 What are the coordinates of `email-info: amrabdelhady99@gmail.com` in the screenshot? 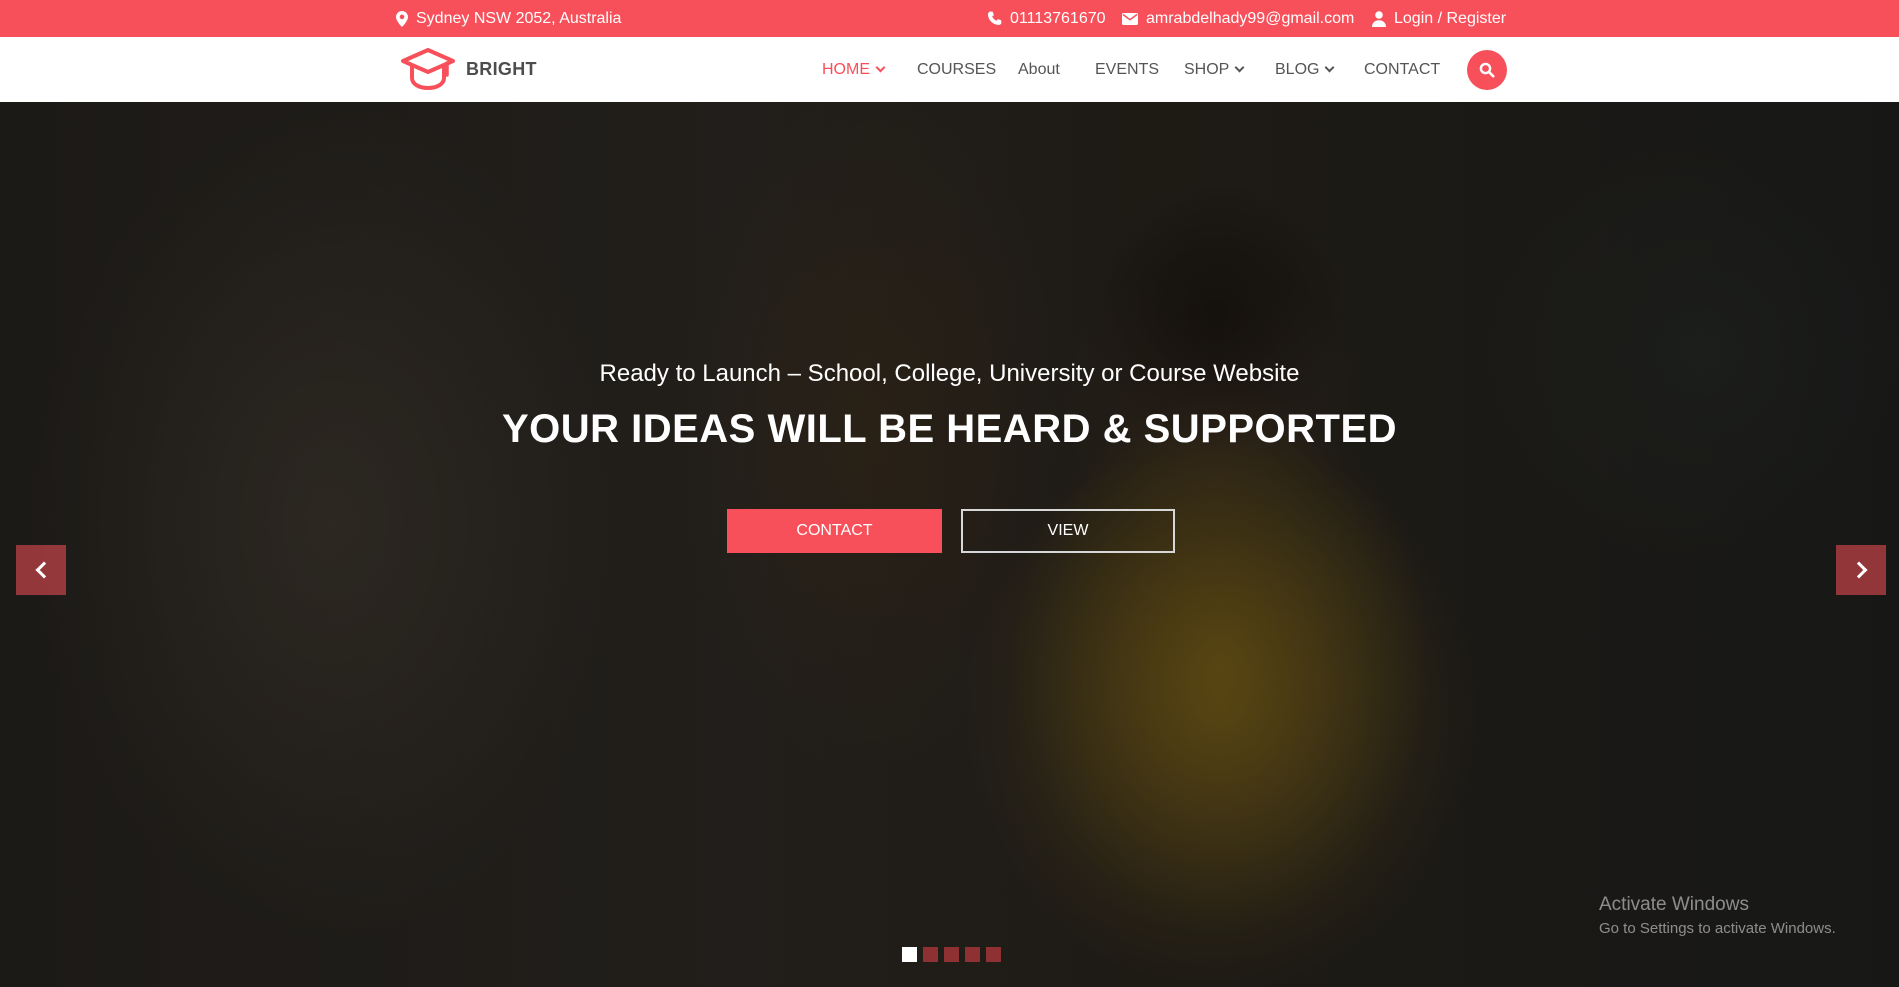 It's located at (1238, 18).